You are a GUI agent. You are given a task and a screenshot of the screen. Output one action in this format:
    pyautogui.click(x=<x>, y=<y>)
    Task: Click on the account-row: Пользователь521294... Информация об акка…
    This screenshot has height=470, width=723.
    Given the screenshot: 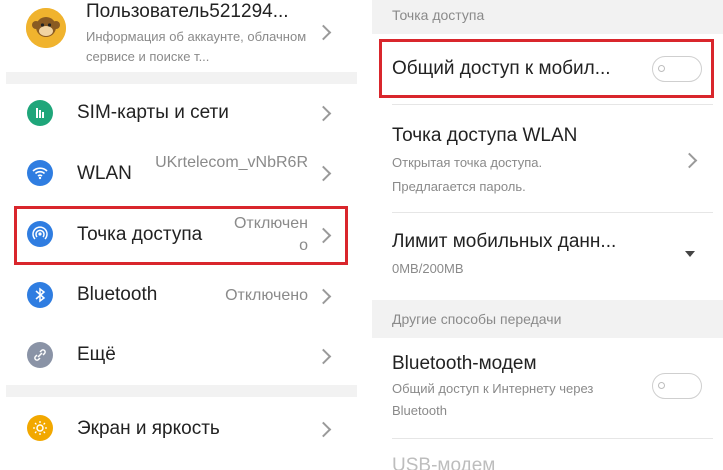 What is the action you would take?
    pyautogui.click(x=181, y=36)
    